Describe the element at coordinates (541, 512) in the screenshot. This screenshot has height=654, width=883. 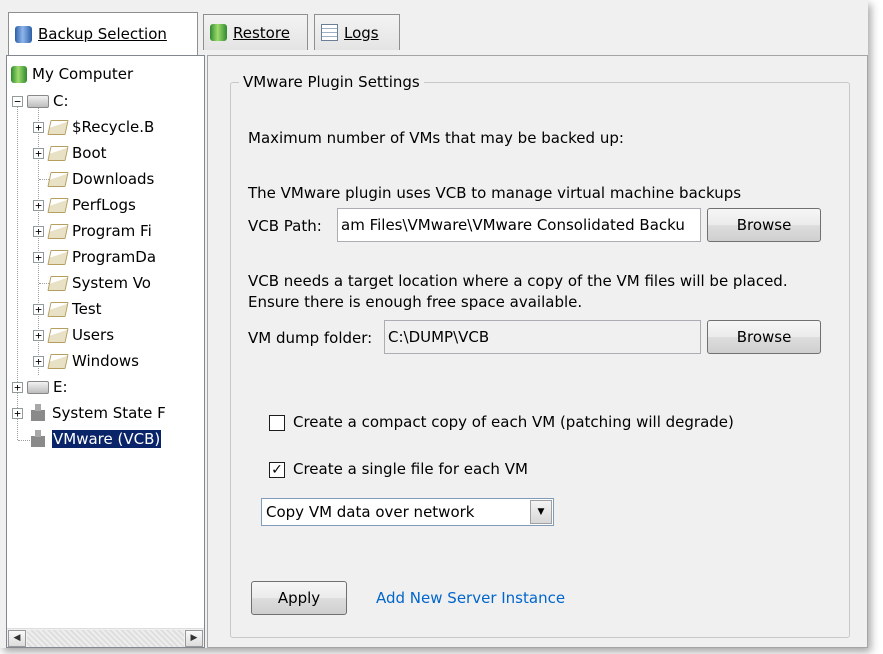
I see `chevron-down-icon: ▼` at that location.